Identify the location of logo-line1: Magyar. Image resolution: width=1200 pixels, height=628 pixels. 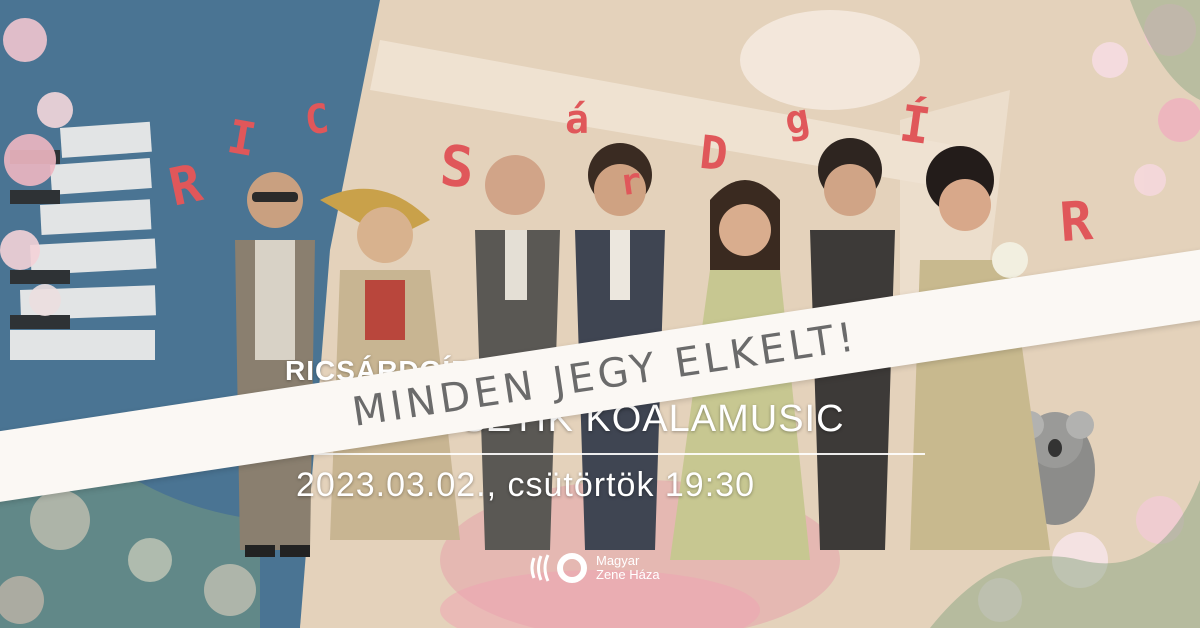
(618, 560).